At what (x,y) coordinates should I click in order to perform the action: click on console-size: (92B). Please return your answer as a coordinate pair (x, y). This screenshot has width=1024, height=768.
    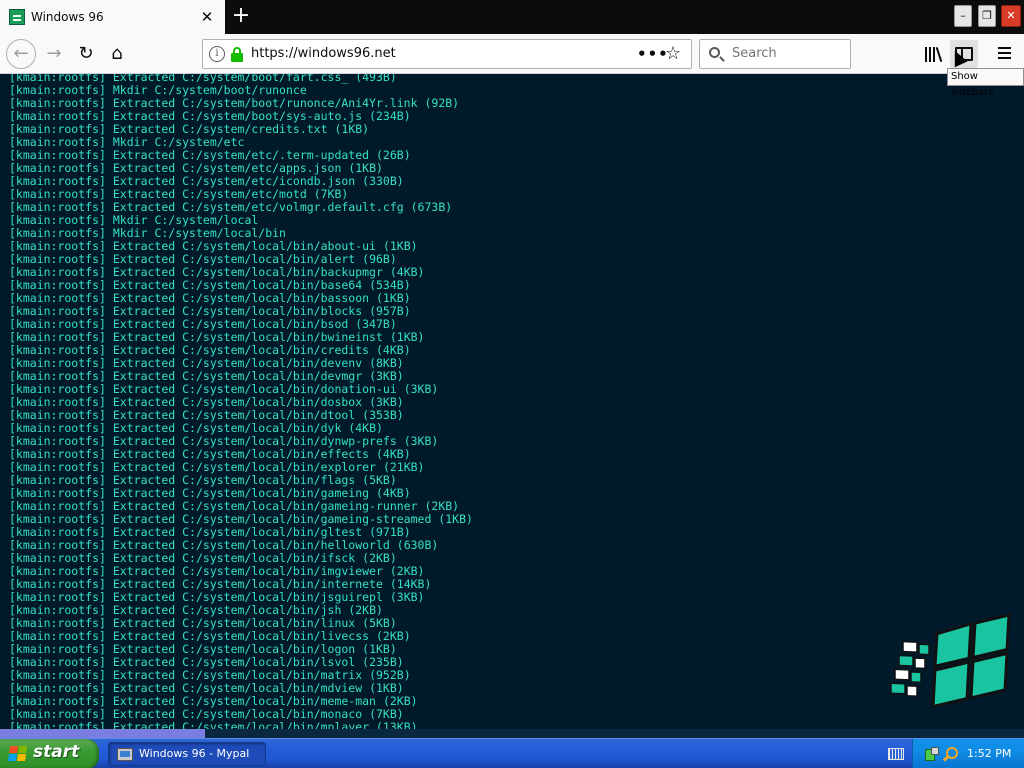
    Looking at the image, I should click on (442, 103).